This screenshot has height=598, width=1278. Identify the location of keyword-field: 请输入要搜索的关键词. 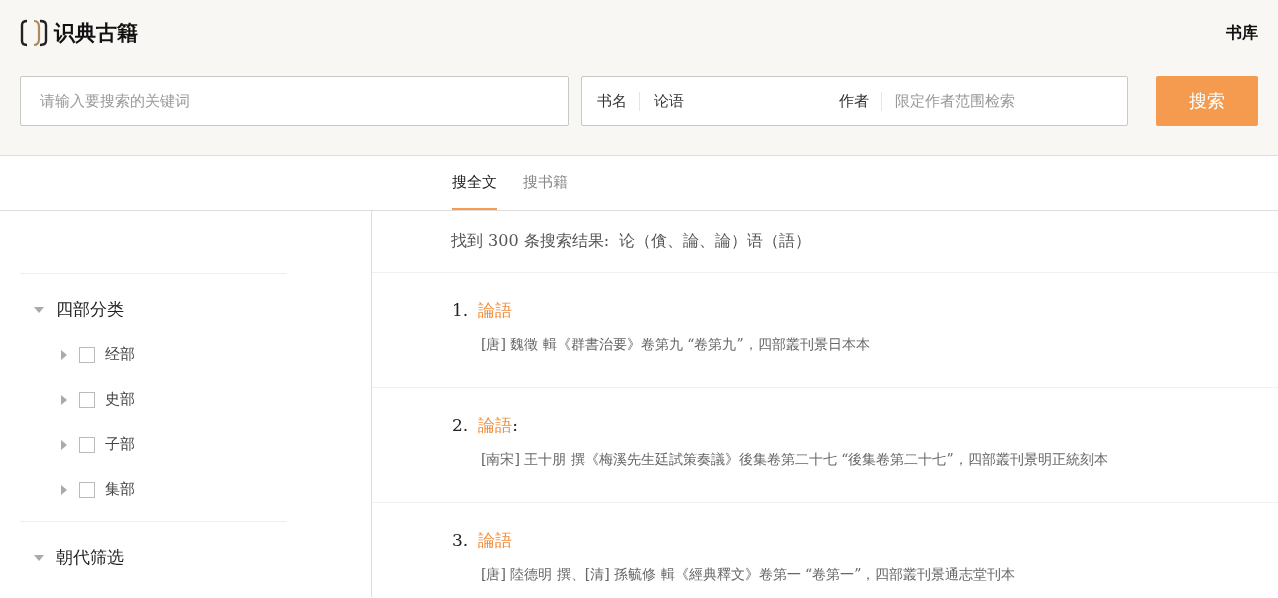
(294, 101).